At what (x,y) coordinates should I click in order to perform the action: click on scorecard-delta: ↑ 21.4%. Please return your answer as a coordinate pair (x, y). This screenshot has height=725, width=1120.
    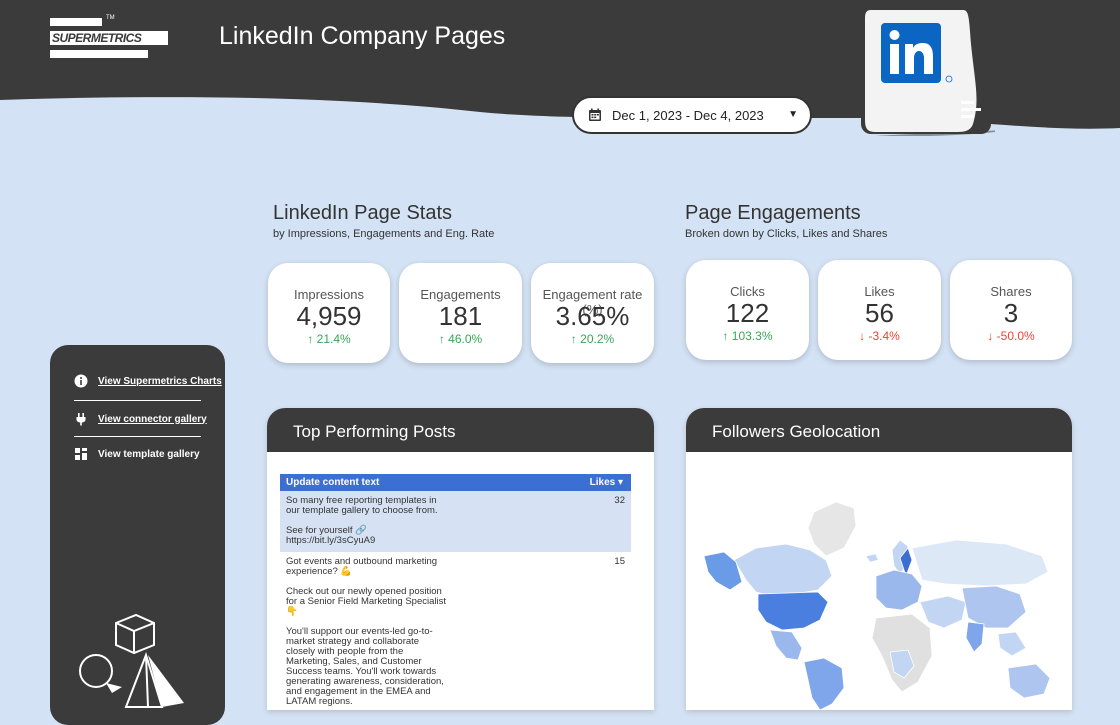
    Looking at the image, I should click on (329, 339).